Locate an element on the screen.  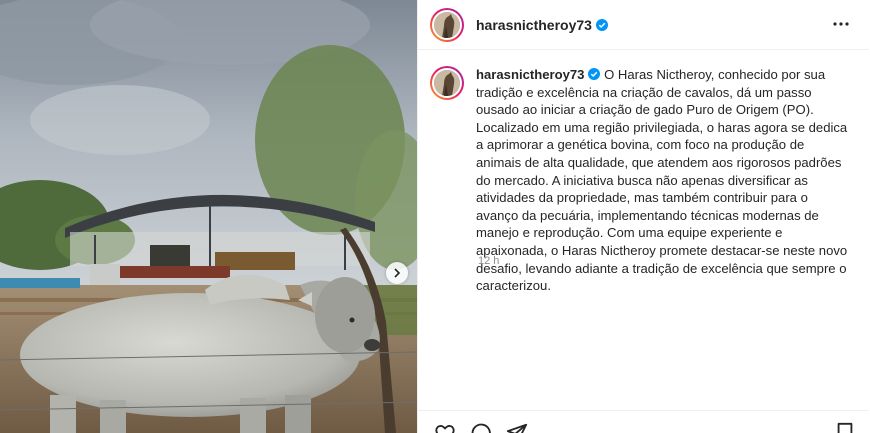
avatar is located at coordinates (447, 24).